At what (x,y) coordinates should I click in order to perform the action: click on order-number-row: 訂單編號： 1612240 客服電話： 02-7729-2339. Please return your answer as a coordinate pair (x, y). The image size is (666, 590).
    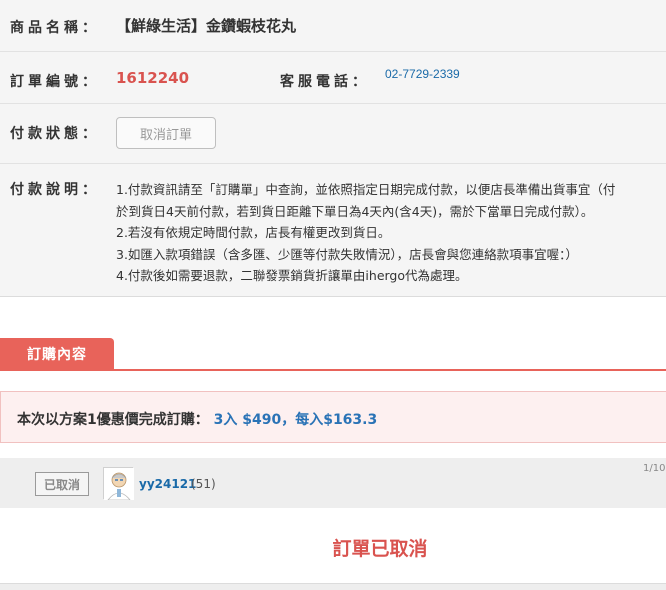
    Looking at the image, I should click on (333, 78).